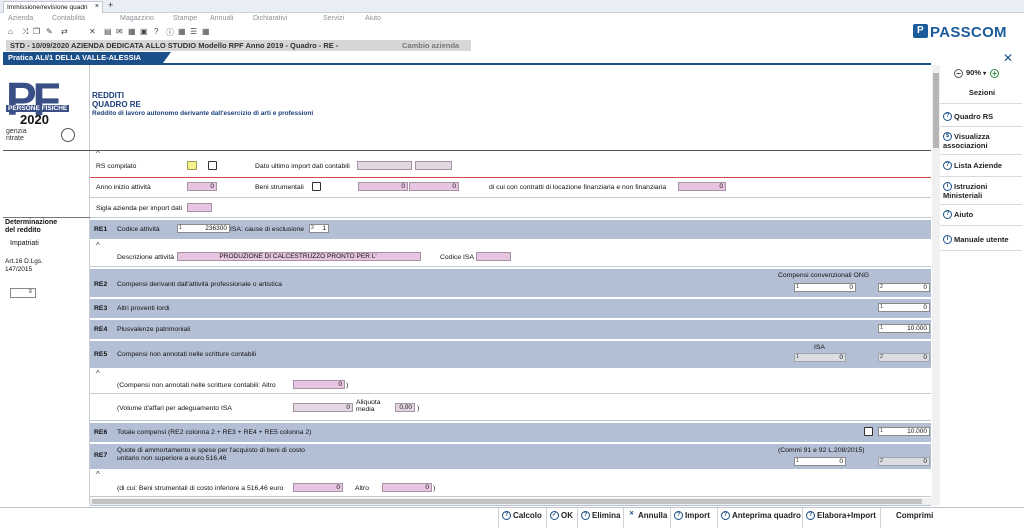  What do you see at coordinates (904, 307) in the screenshot?
I see `re3-field: 10` at bounding box center [904, 307].